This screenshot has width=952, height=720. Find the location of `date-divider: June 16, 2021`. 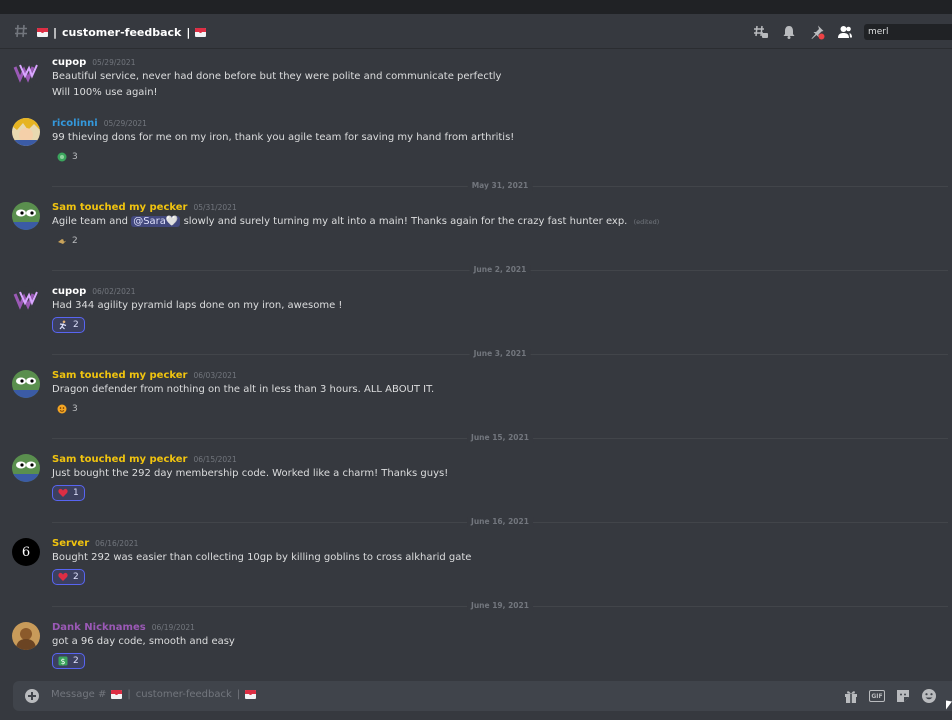

date-divider: June 16, 2021 is located at coordinates (500, 522).